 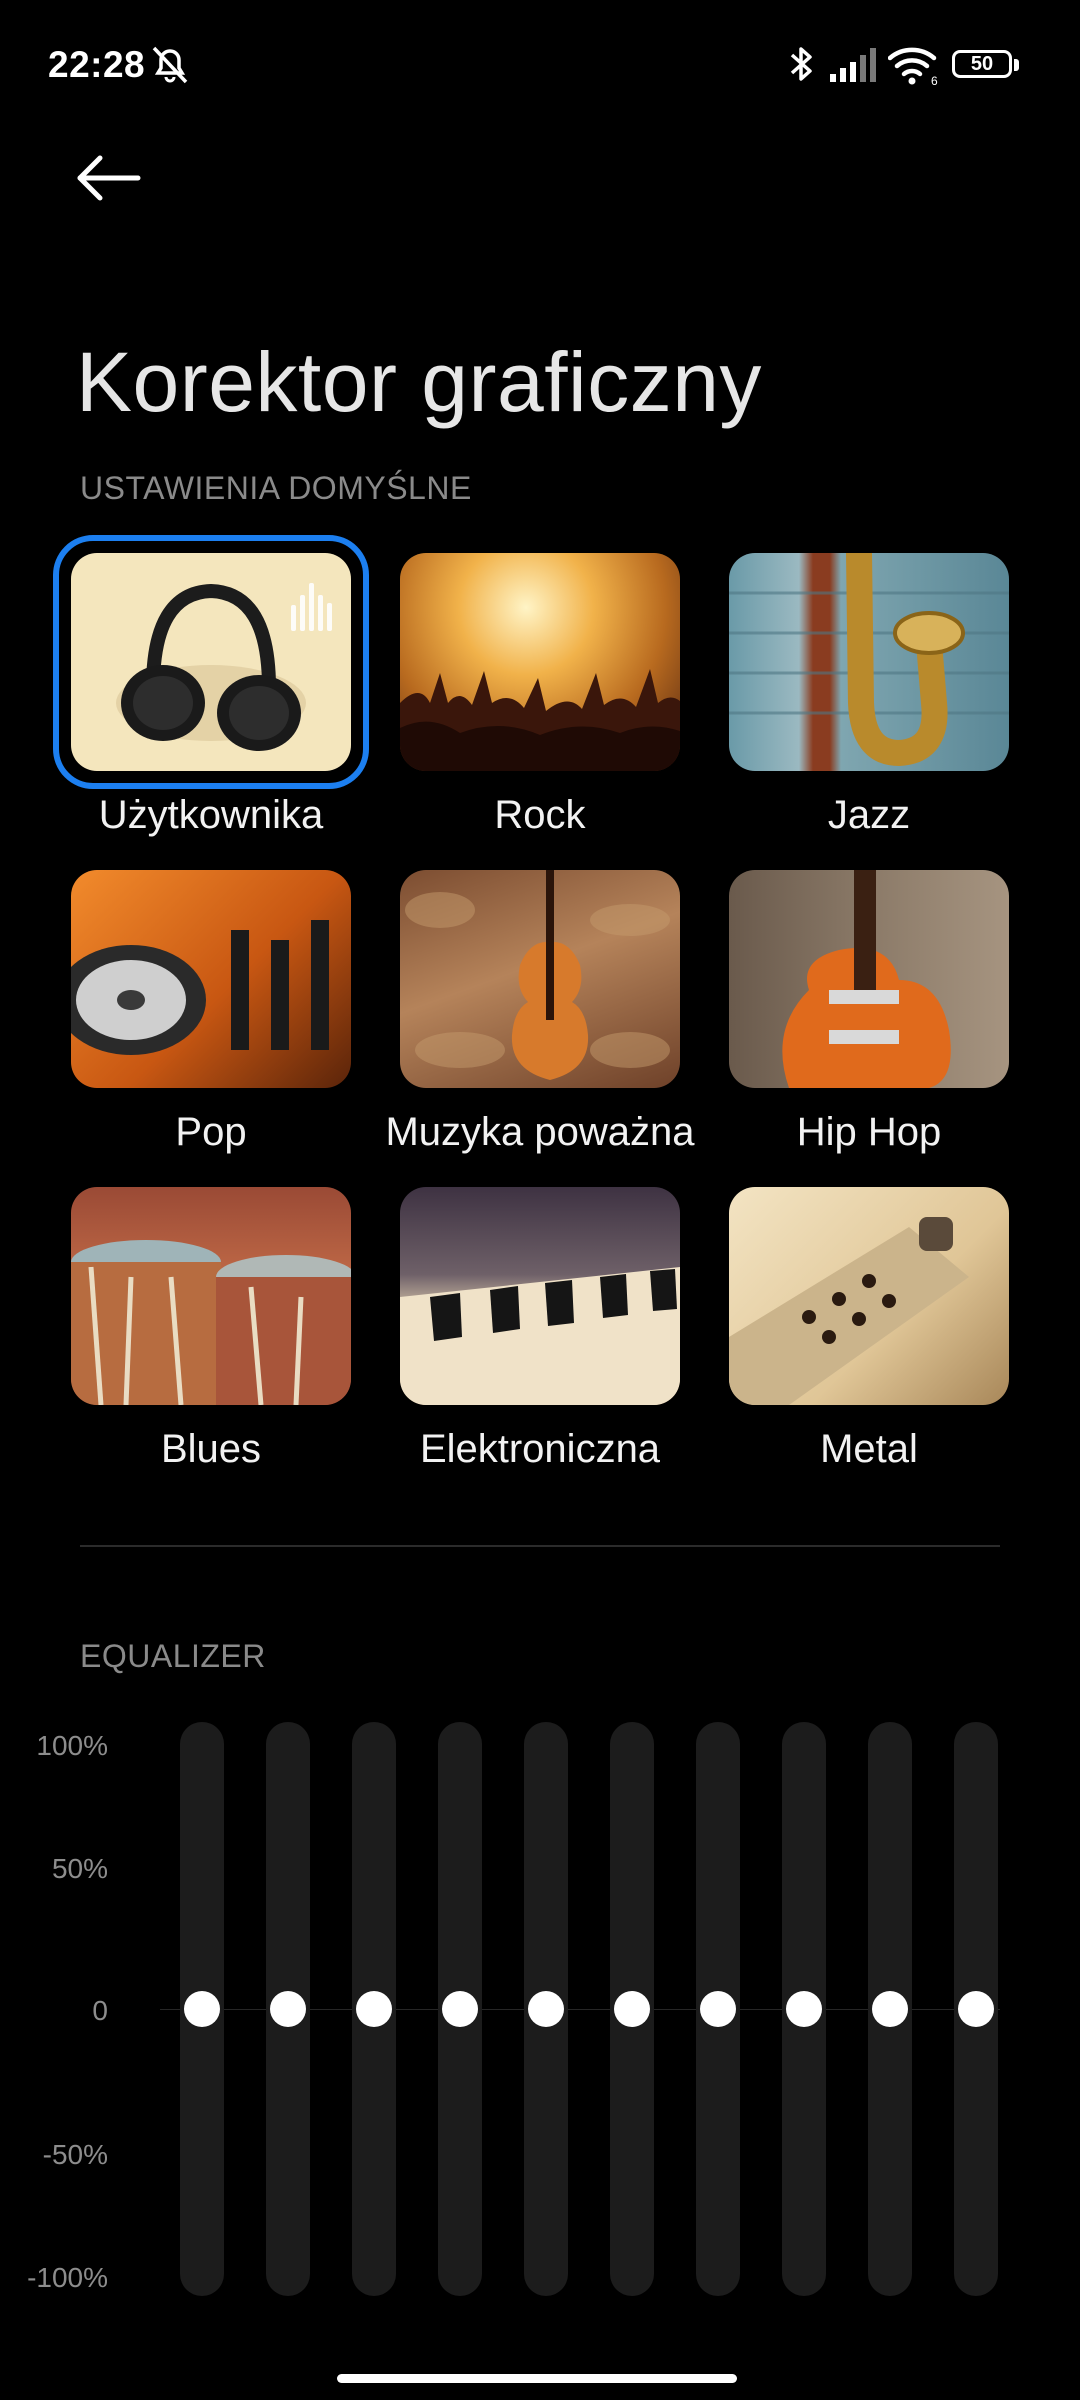 I want to click on eq-band-8-knob, so click(x=804, y=2009).